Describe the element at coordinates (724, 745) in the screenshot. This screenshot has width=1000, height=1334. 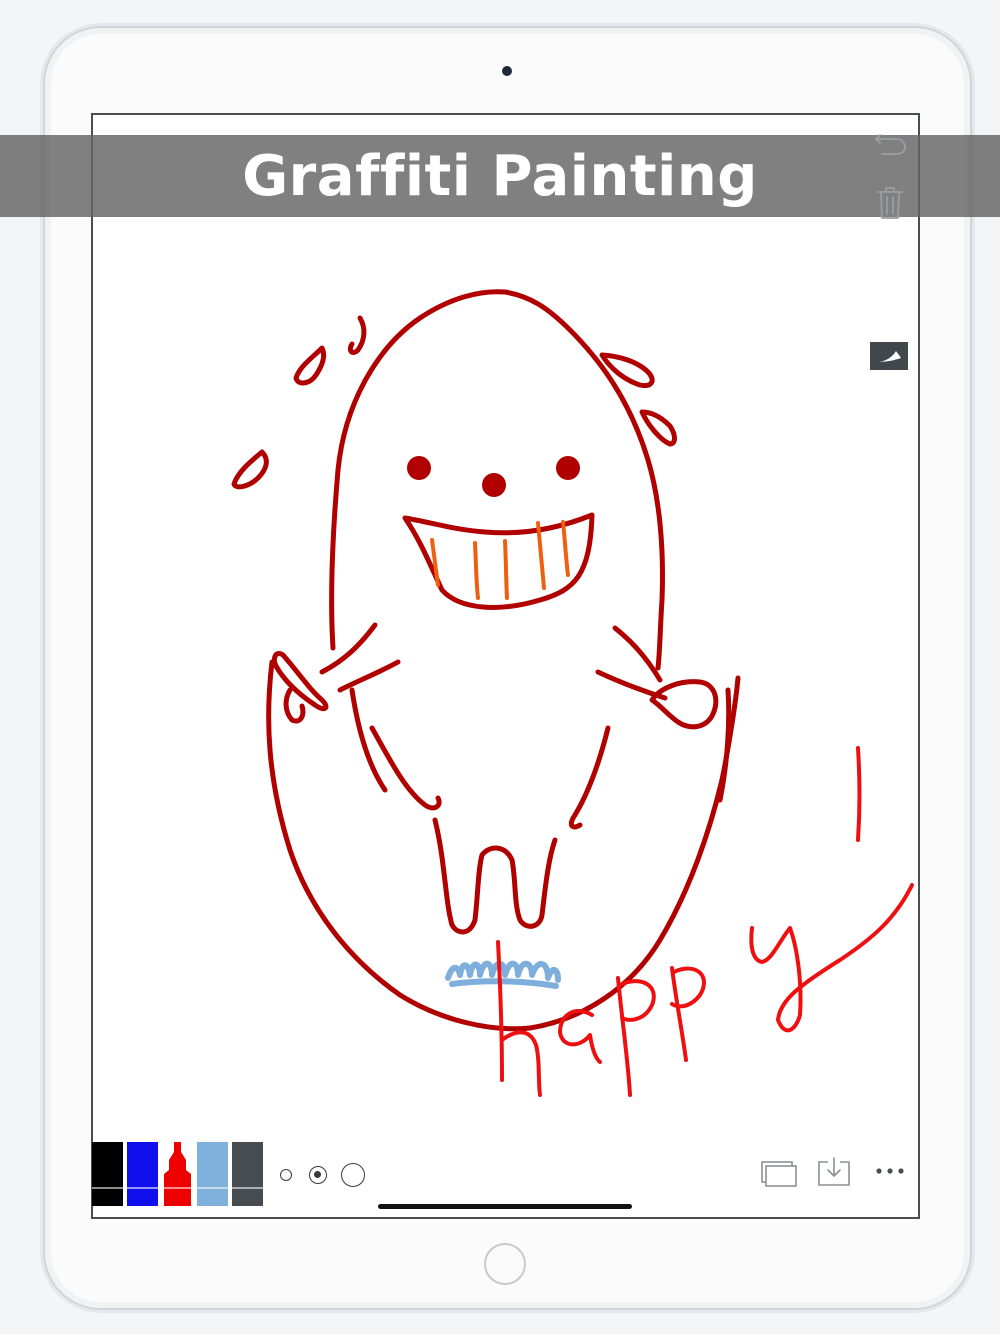
I see `jump-rope-inner` at that location.